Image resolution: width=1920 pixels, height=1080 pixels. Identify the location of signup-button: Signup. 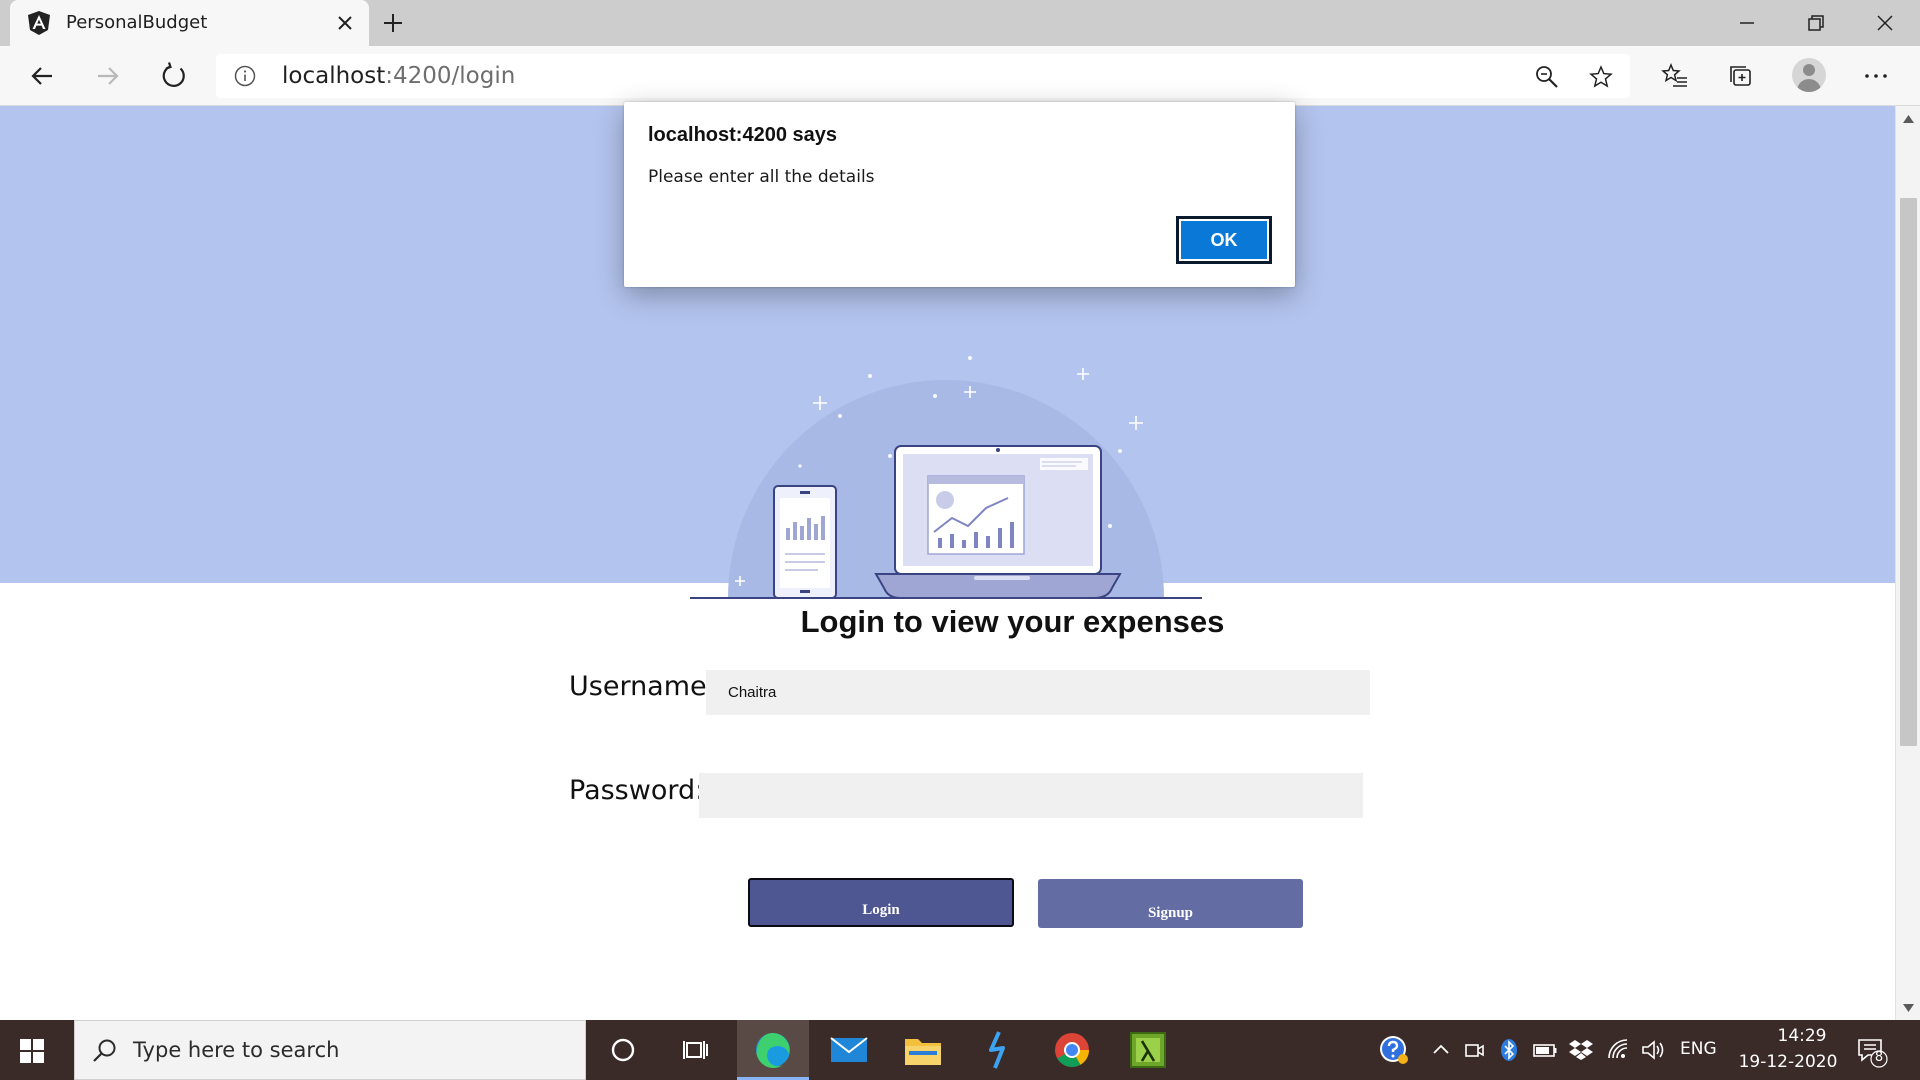
(1170, 903).